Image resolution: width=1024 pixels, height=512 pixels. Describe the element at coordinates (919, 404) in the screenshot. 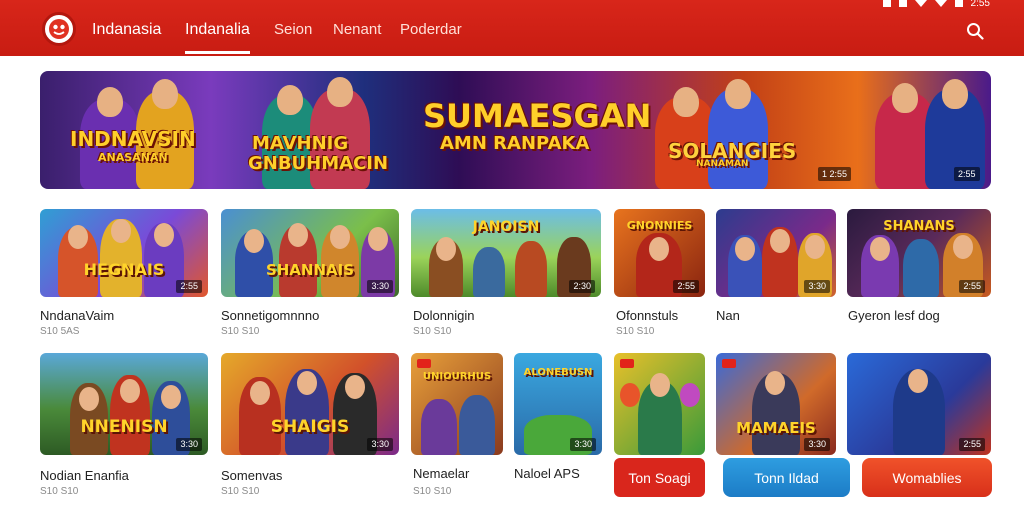

I see `game-card: 2:55` at that location.